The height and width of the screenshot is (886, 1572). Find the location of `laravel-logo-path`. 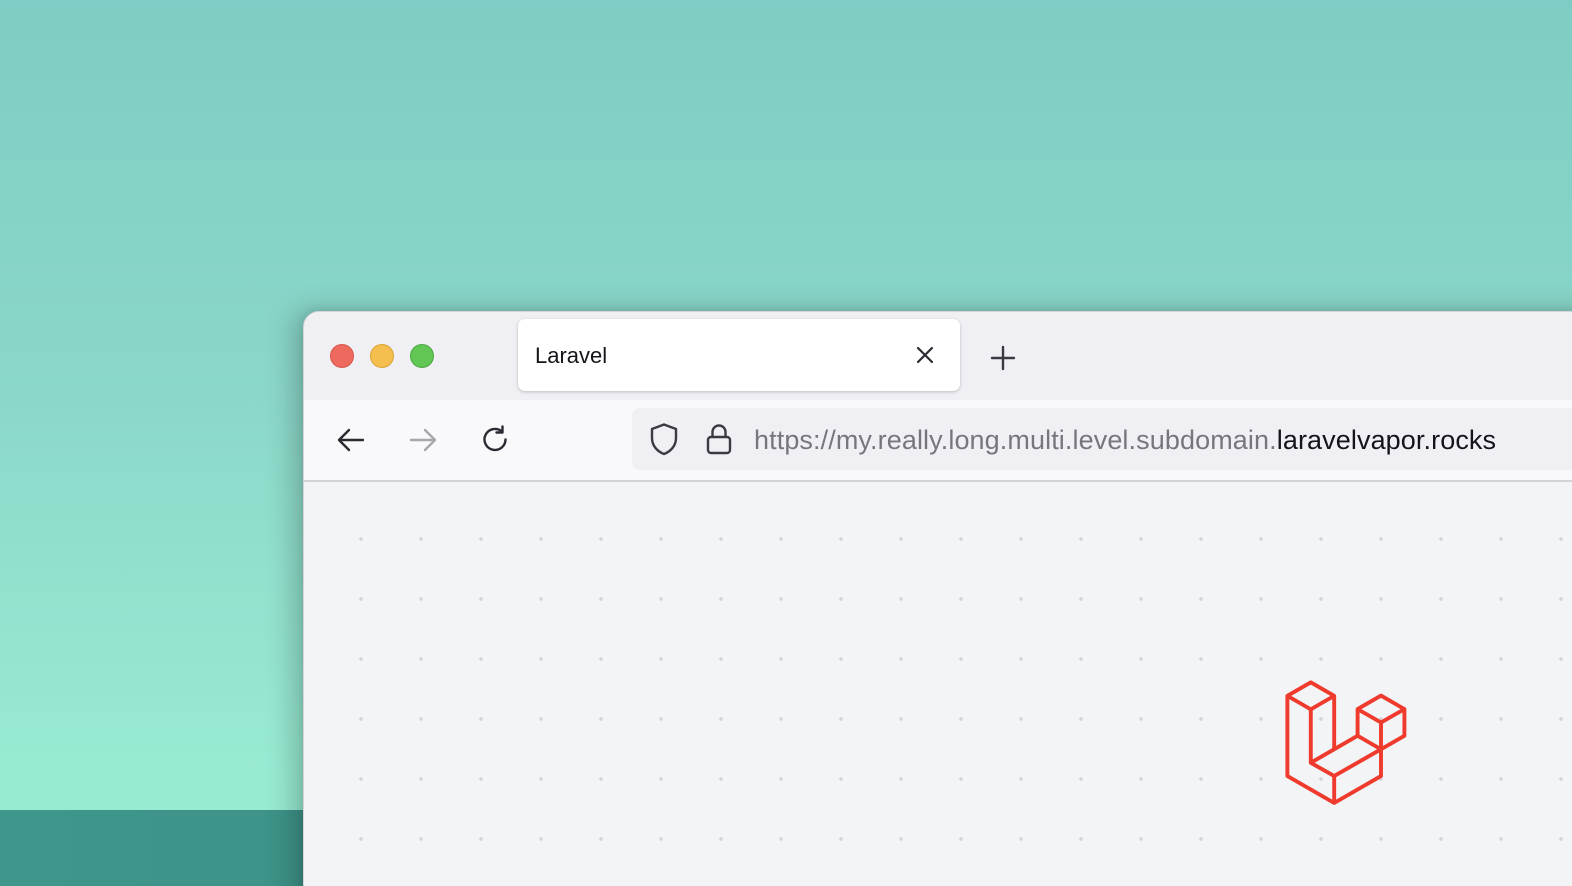

laravel-logo-path is located at coordinates (1346, 742).